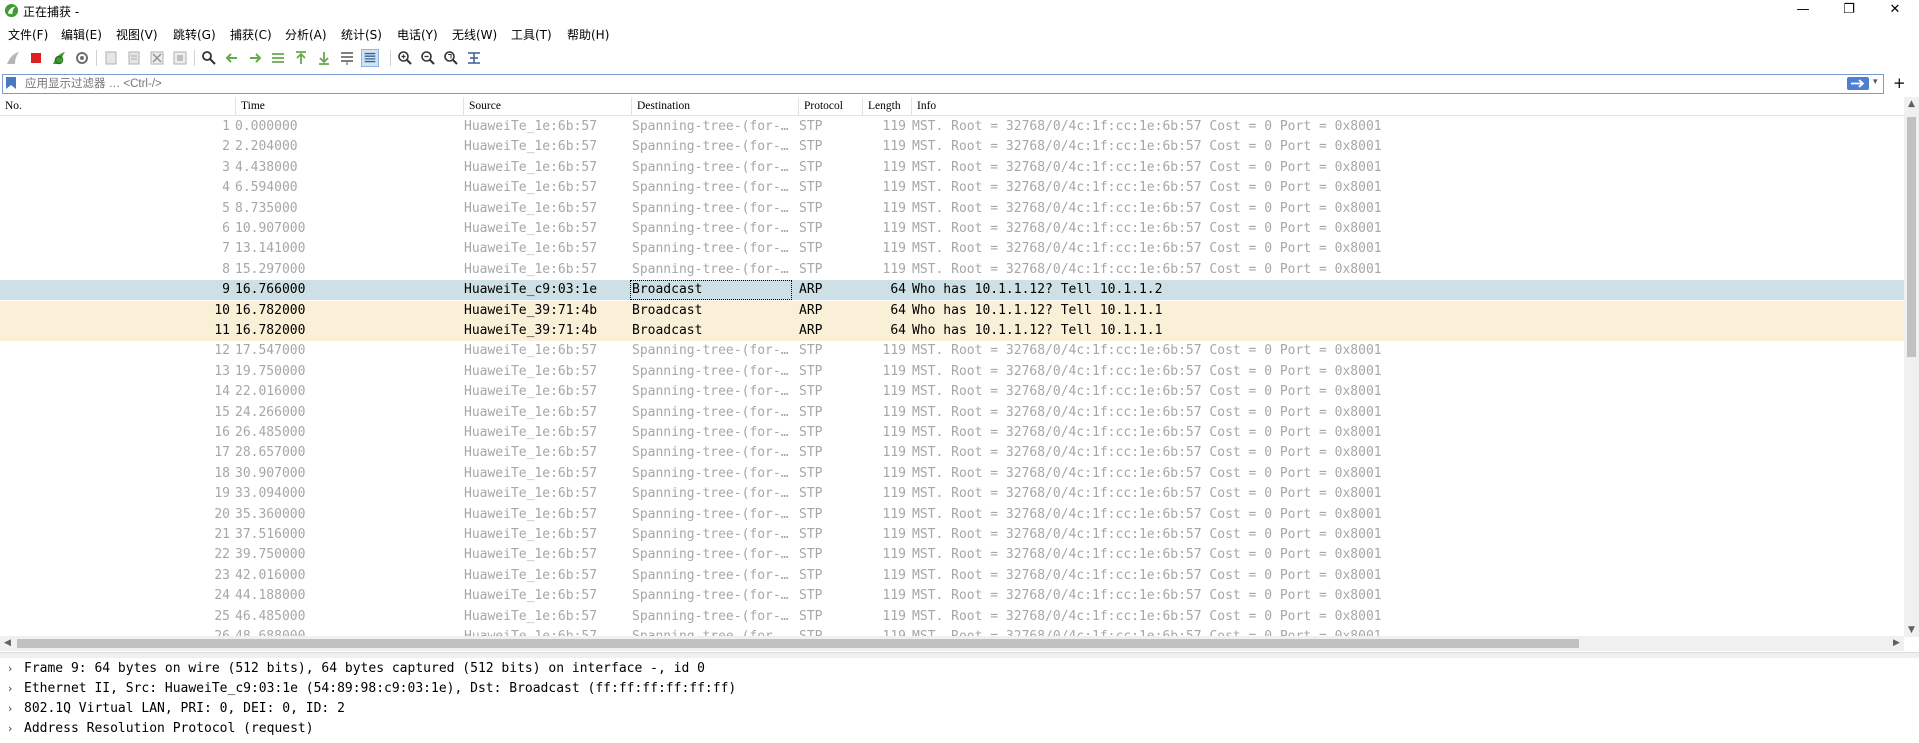  I want to click on horizontal-scroll-thumb, so click(798, 643).